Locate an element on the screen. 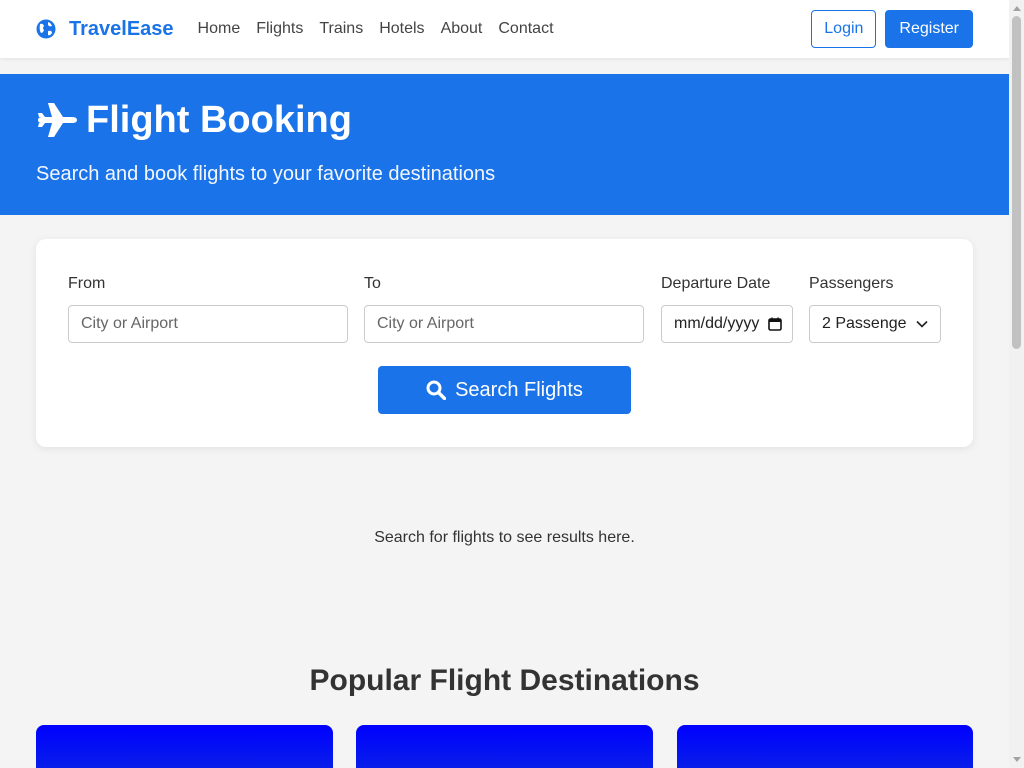 This screenshot has width=1024, height=768. login-button: Login is located at coordinates (844, 29).